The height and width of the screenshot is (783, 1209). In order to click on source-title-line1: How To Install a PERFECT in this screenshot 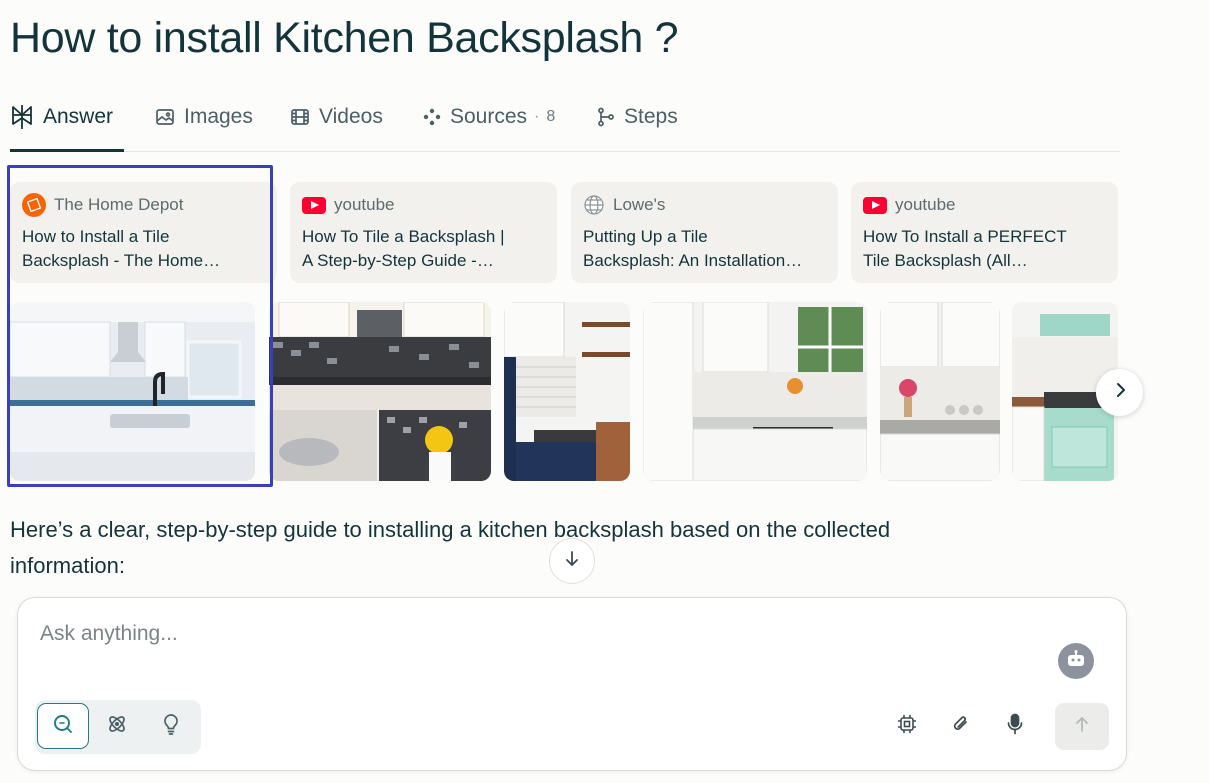, I will do `click(965, 236)`.